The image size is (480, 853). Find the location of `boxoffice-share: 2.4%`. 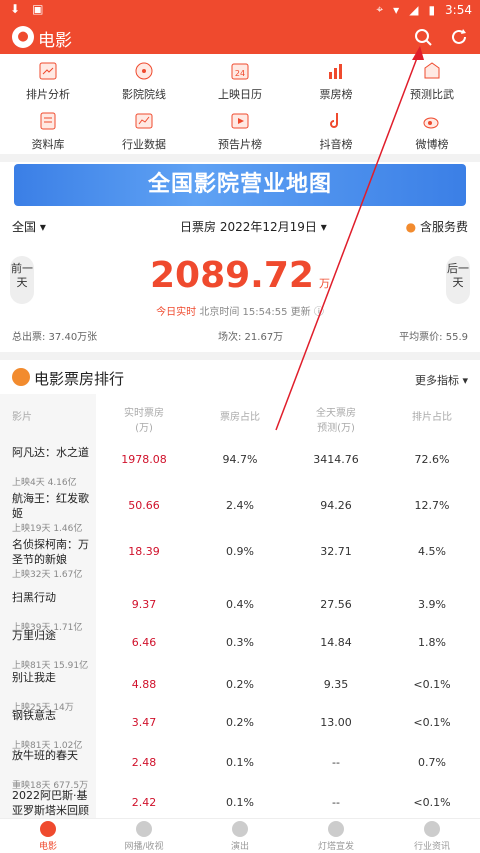

boxoffice-share: 2.4% is located at coordinates (240, 505).